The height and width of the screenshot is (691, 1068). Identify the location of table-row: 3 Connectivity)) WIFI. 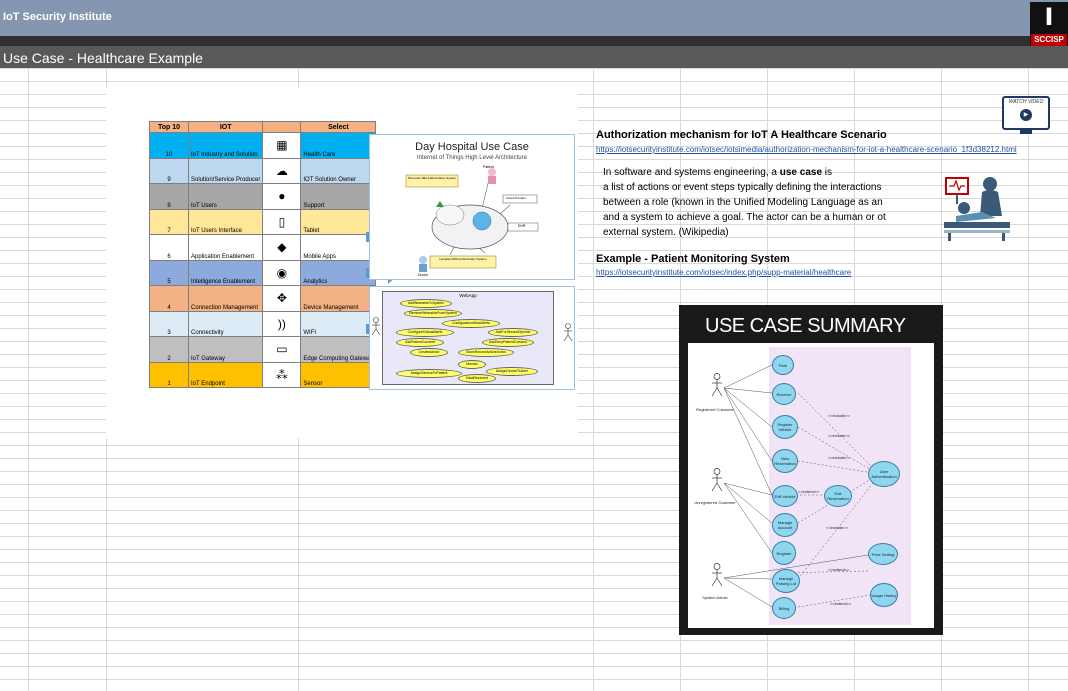
(263, 323).